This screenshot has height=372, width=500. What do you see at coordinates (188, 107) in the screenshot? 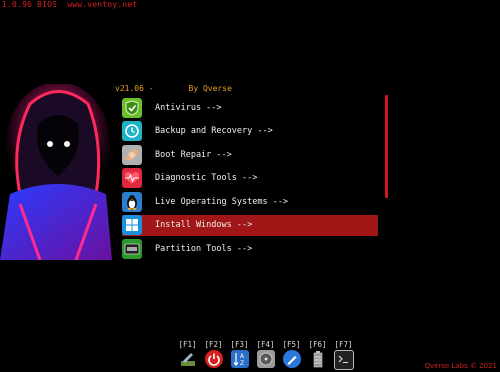
I see `menu-item-label: Antivirus -->` at bounding box center [188, 107].